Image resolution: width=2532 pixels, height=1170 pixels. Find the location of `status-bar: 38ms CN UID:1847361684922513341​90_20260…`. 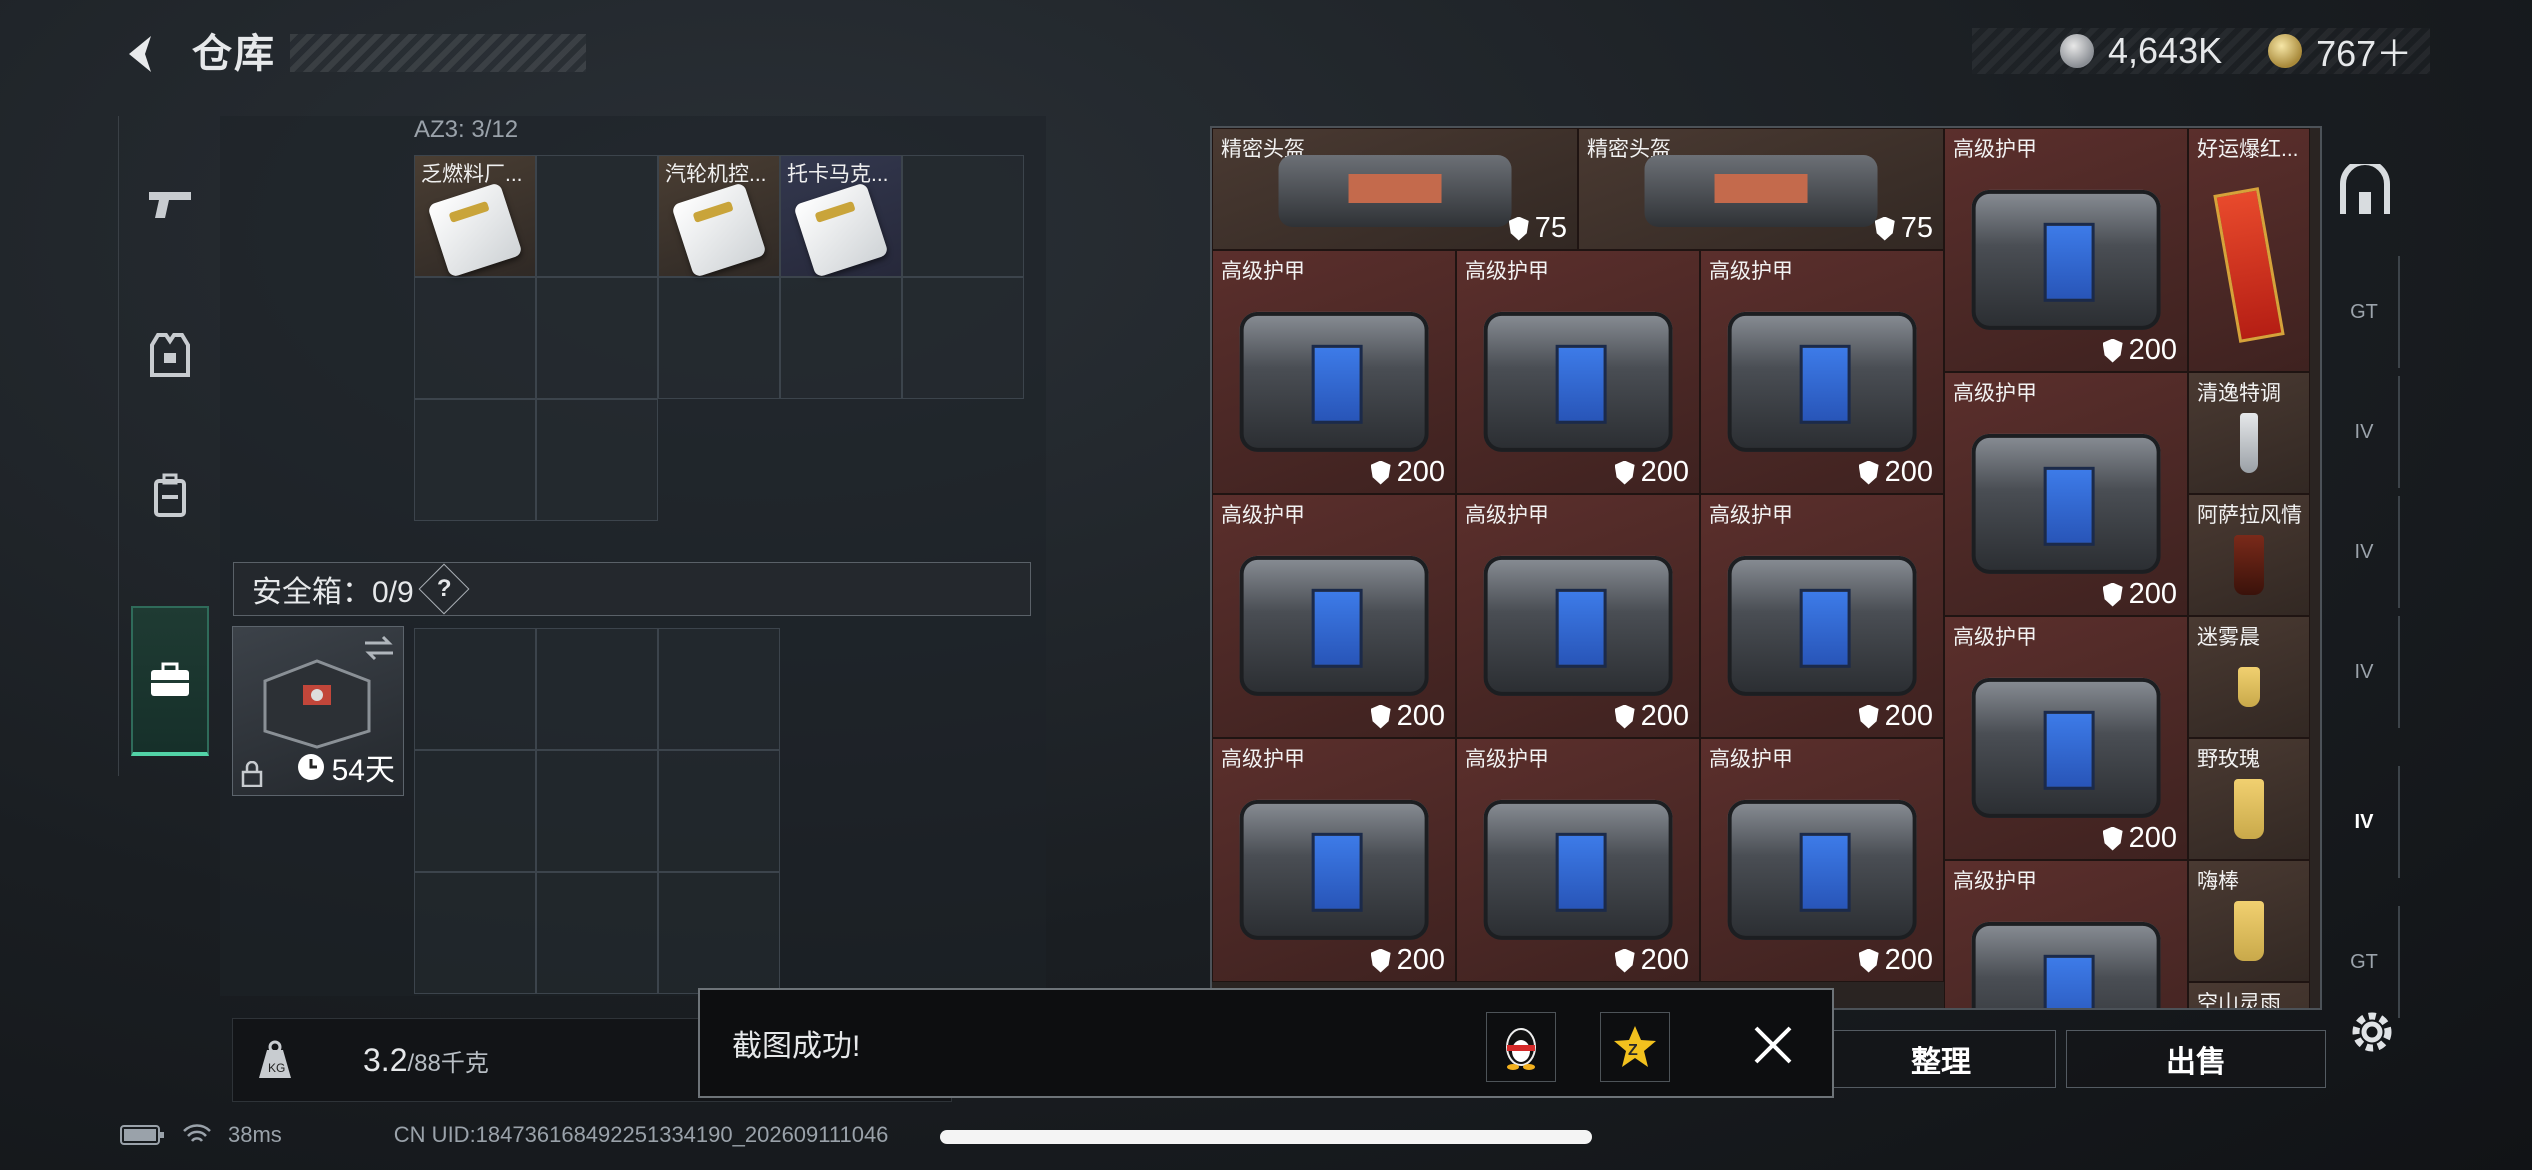

status-bar: 38ms CN UID:1847361684922513341​90_20260… is located at coordinates (504, 1135).